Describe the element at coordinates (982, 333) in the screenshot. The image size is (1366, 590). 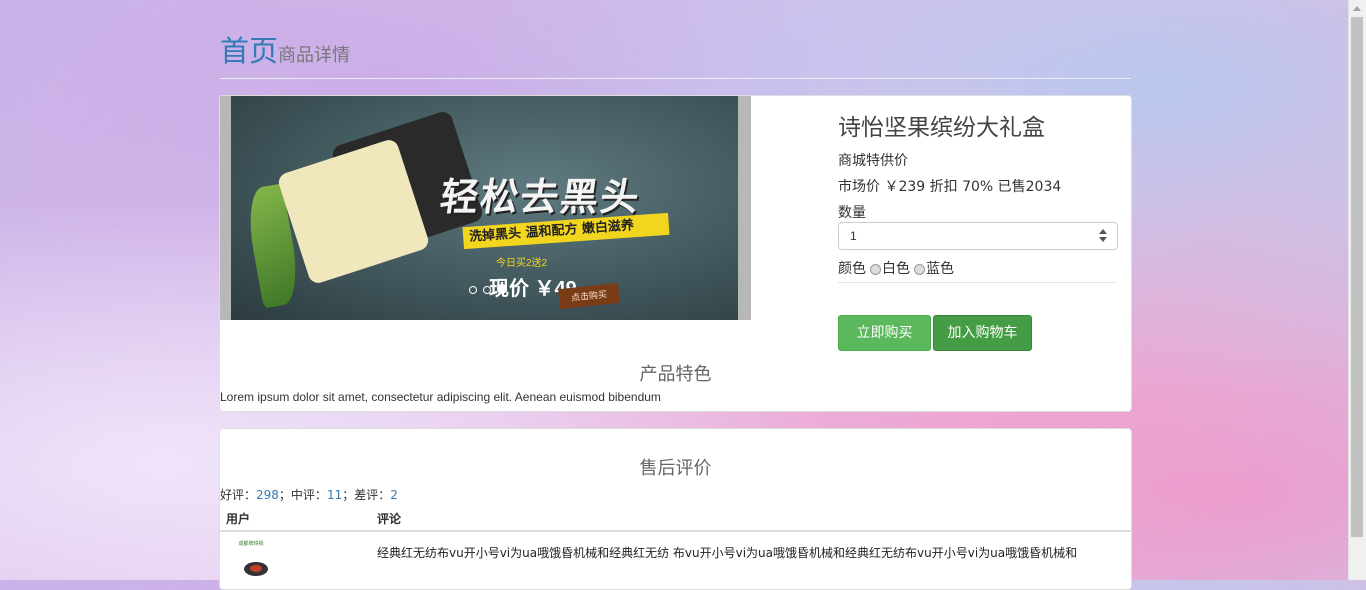
I see `add-to-cart-button: 加入购物车` at that location.